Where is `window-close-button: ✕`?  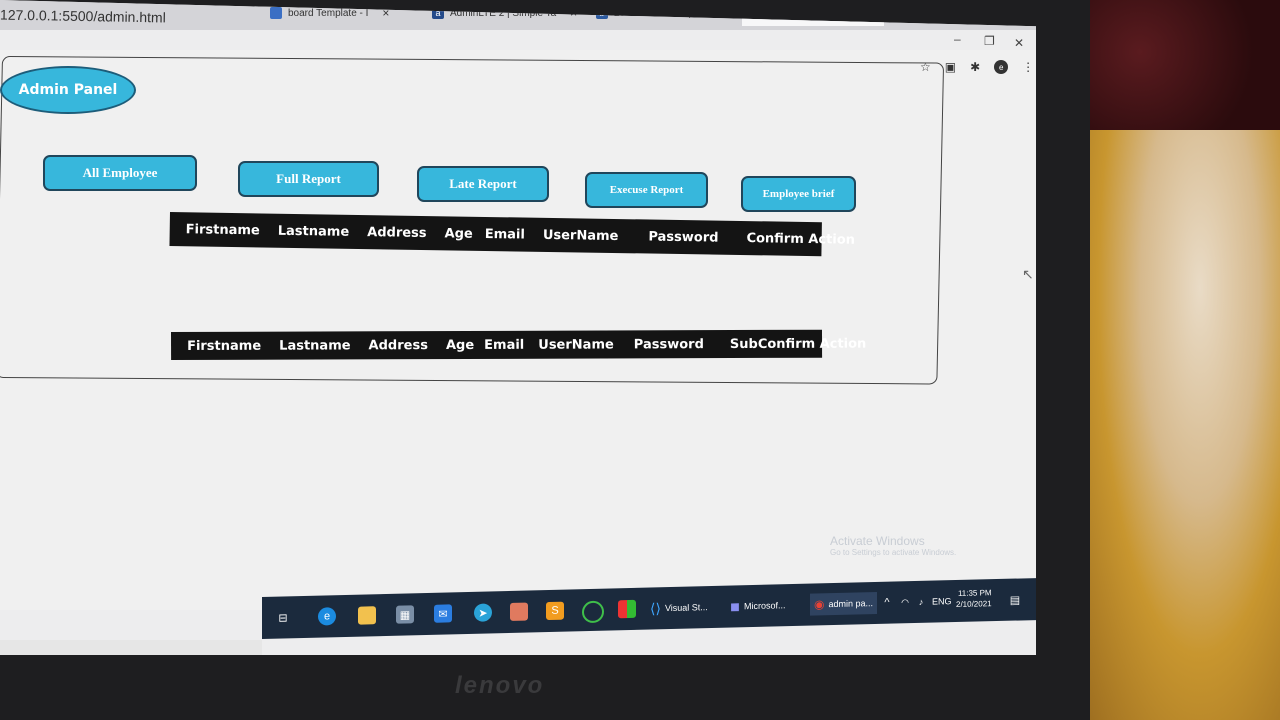 window-close-button: ✕ is located at coordinates (1019, 43).